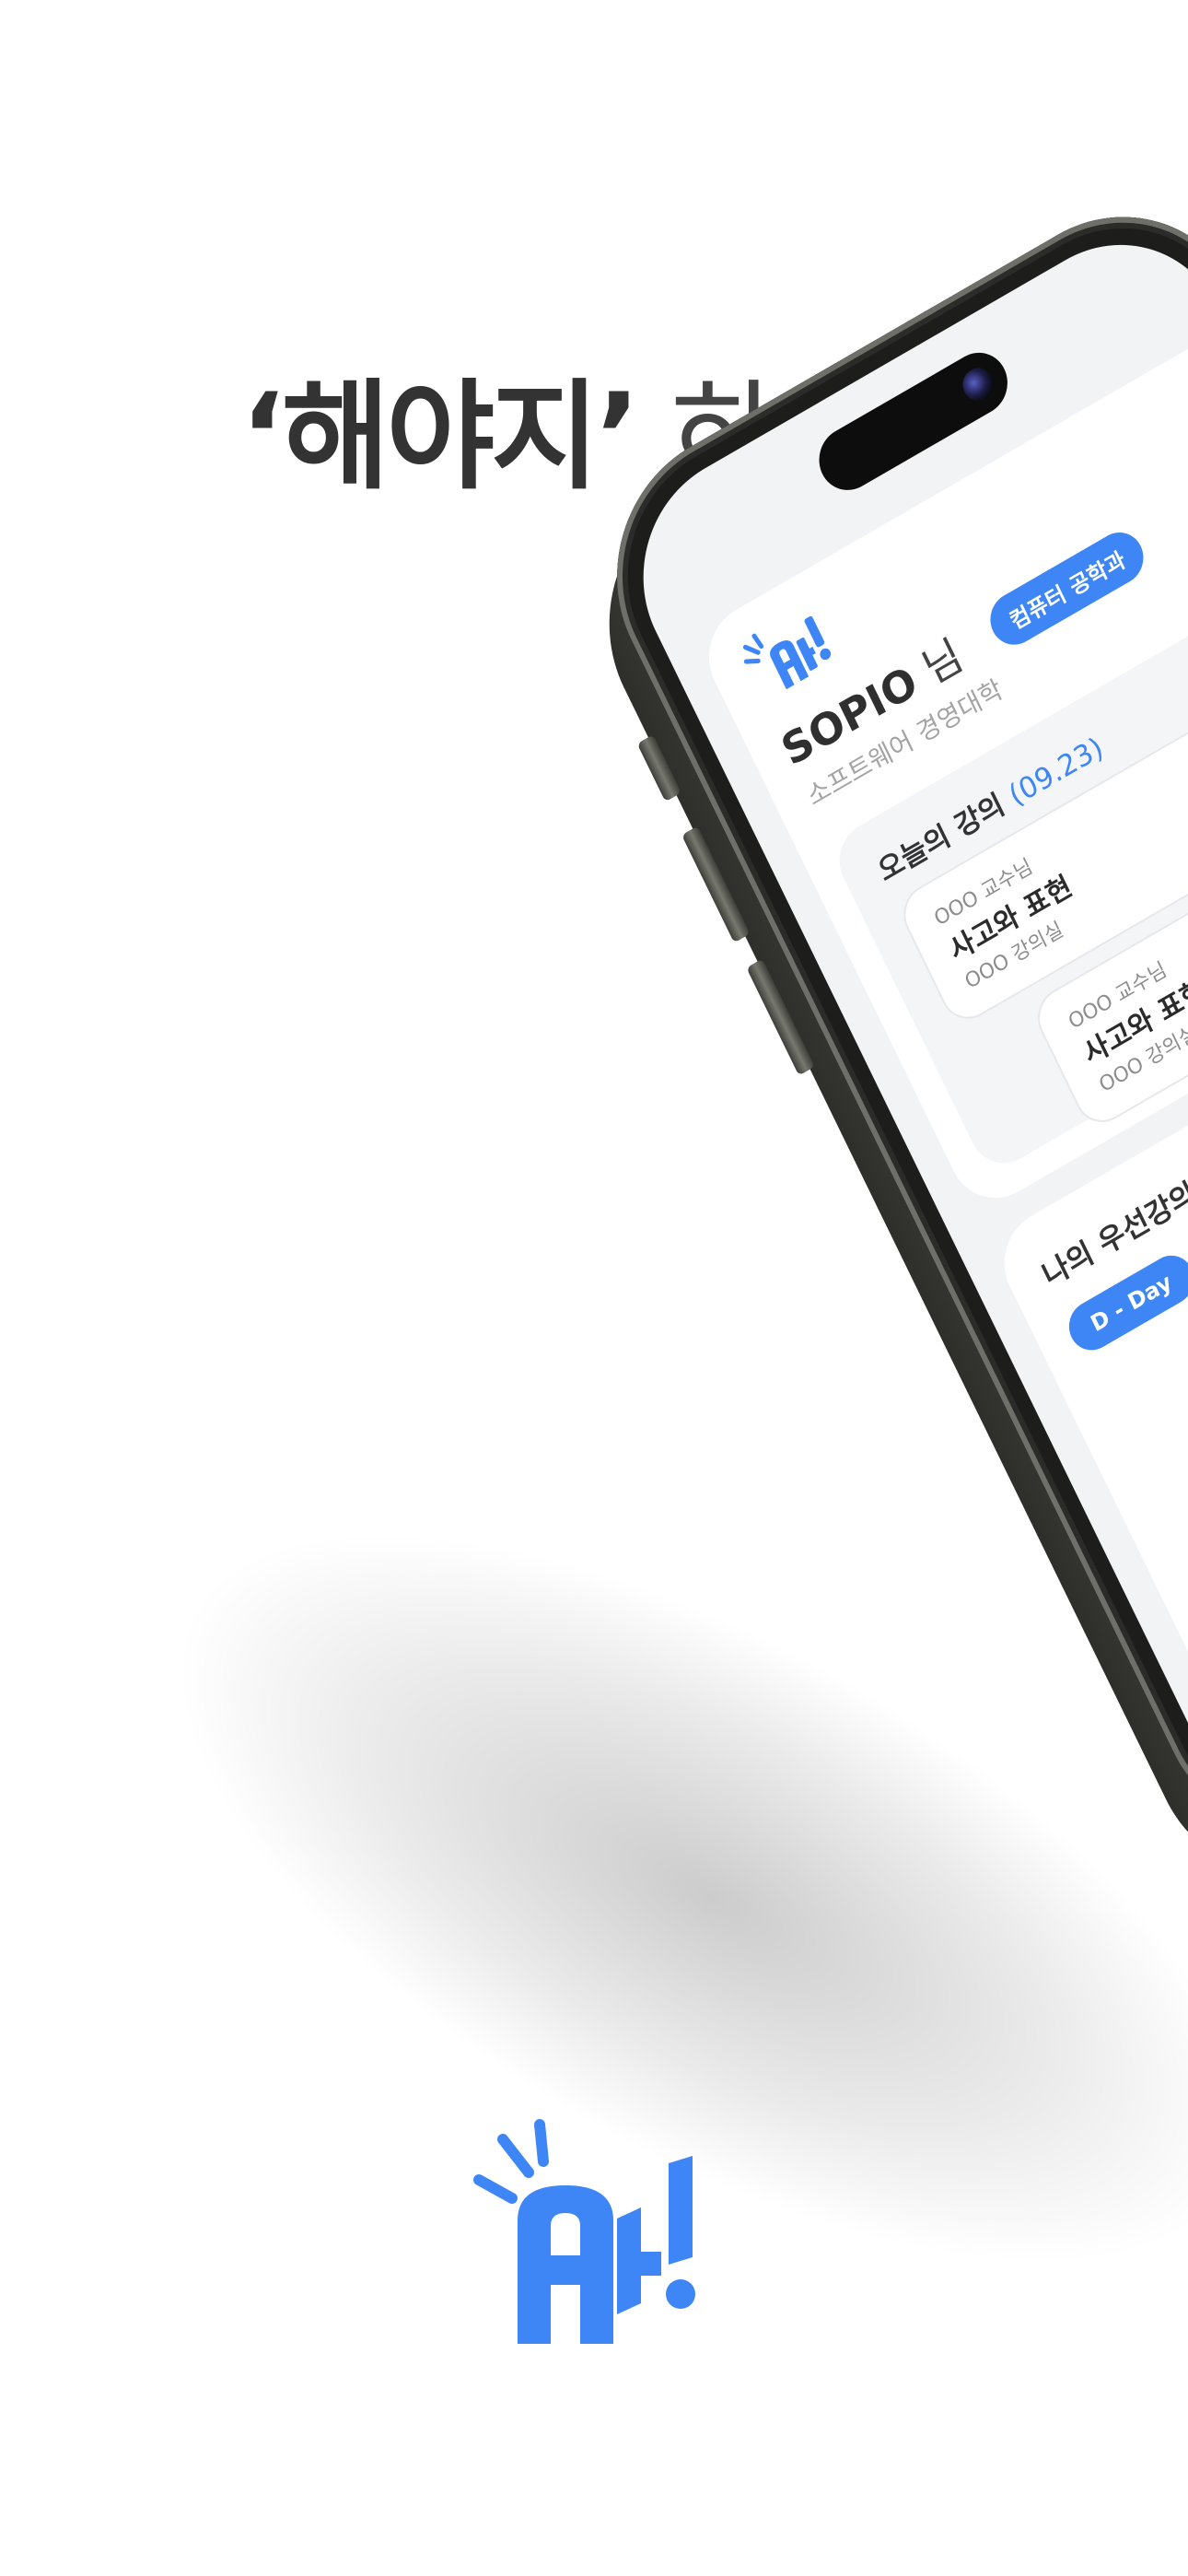 The image size is (1188, 2576). I want to click on camera-lens-icon, so click(978, 384).